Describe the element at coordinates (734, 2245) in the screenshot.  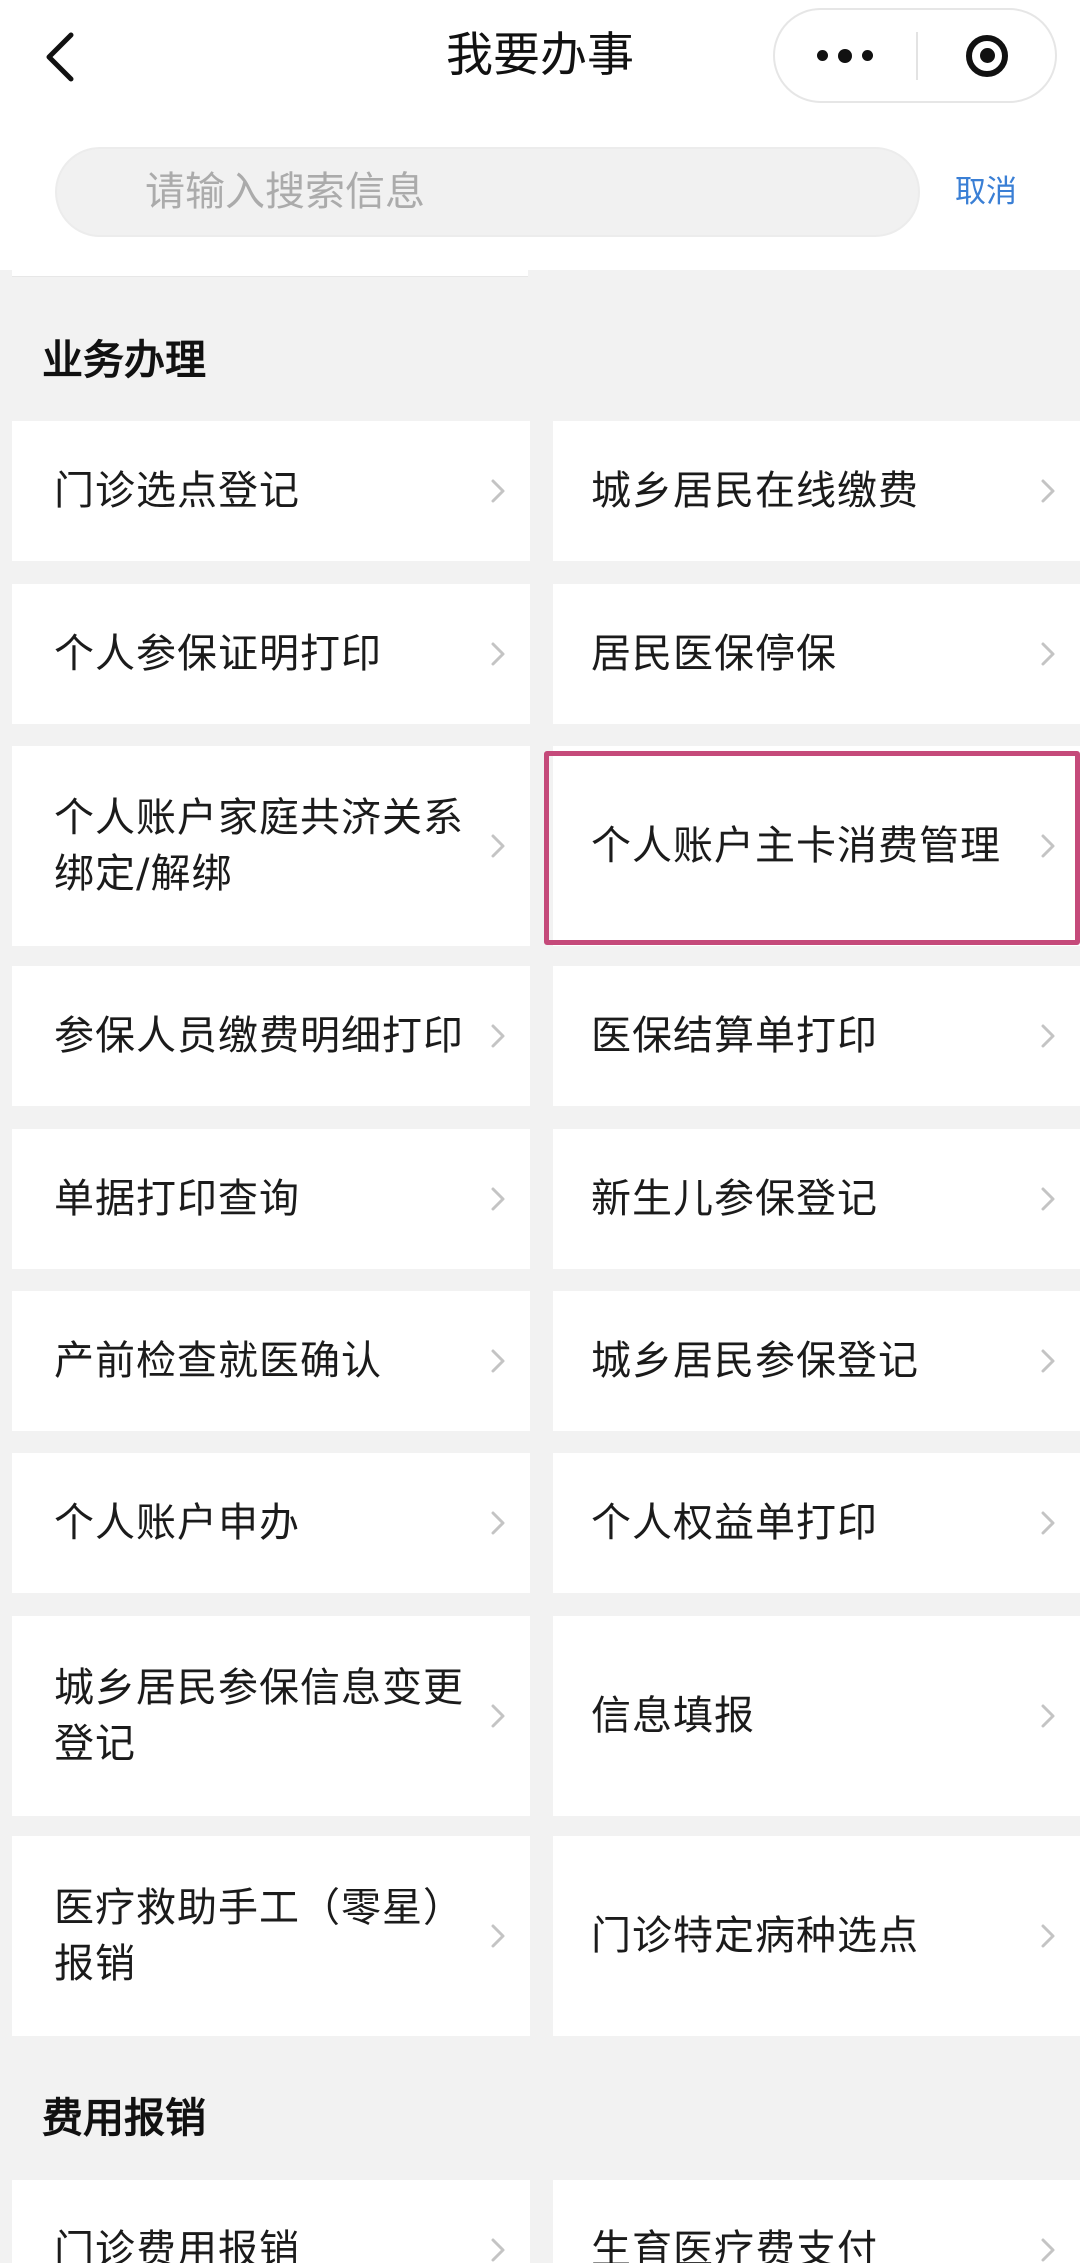
I see `service-item-label: 生育医疗费支付` at that location.